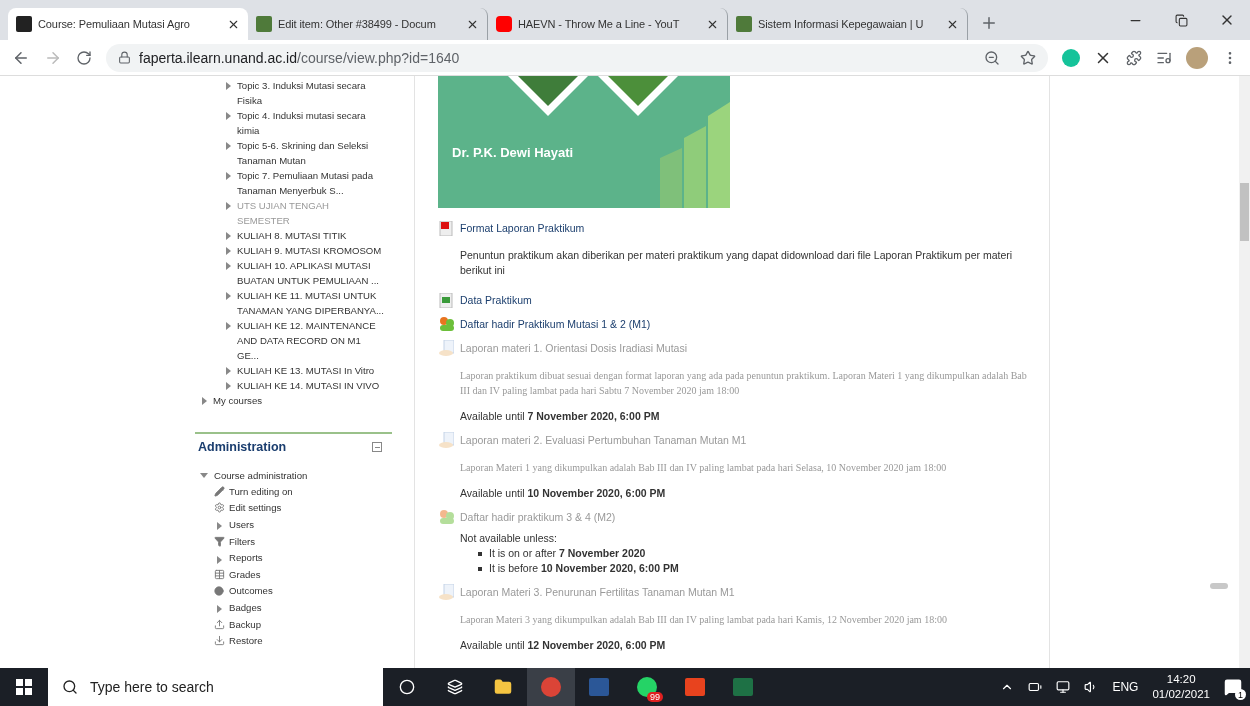  Describe the element at coordinates (219, 574) in the screenshot. I see `table-icon` at that location.